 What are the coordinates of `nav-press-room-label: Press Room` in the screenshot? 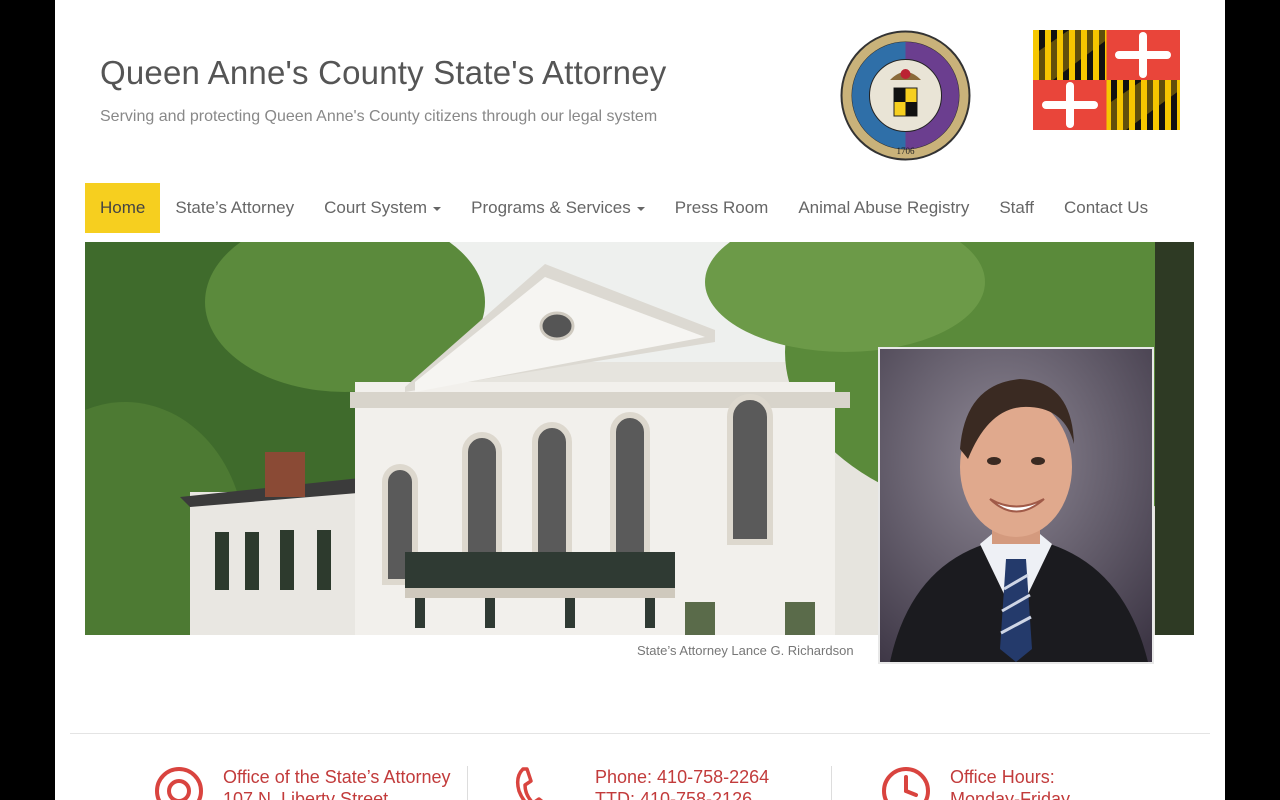 It's located at (721, 207).